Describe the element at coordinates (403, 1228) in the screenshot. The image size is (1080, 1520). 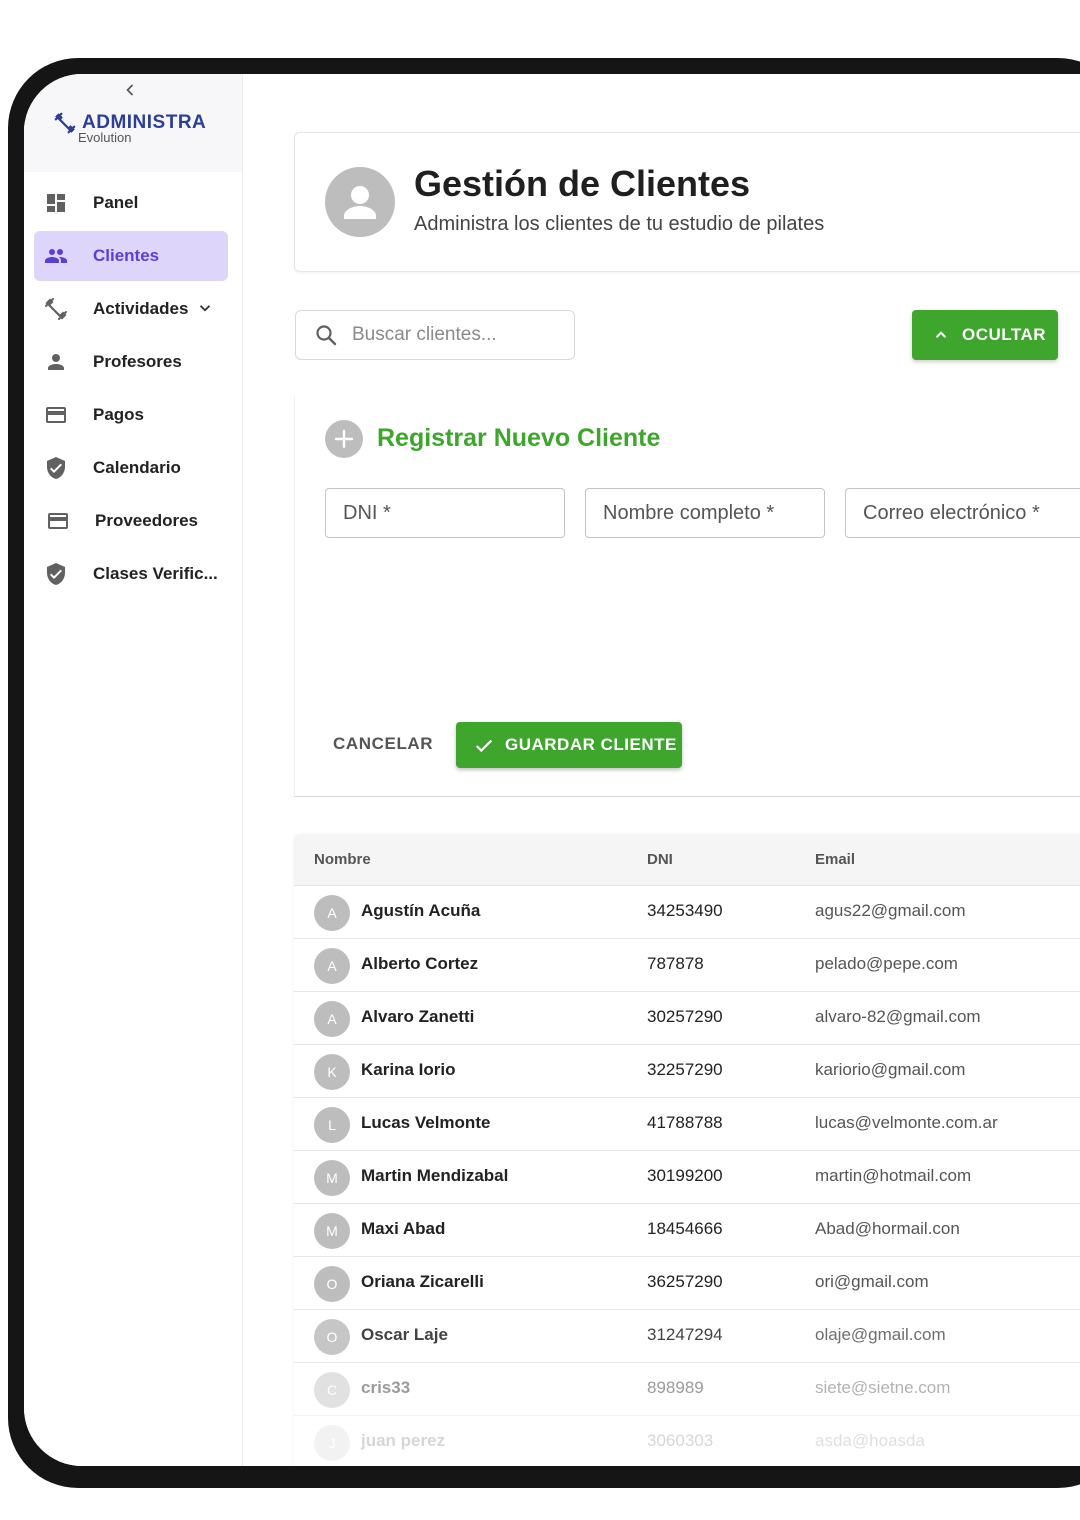
I see `client-name: Maxi Abad` at that location.